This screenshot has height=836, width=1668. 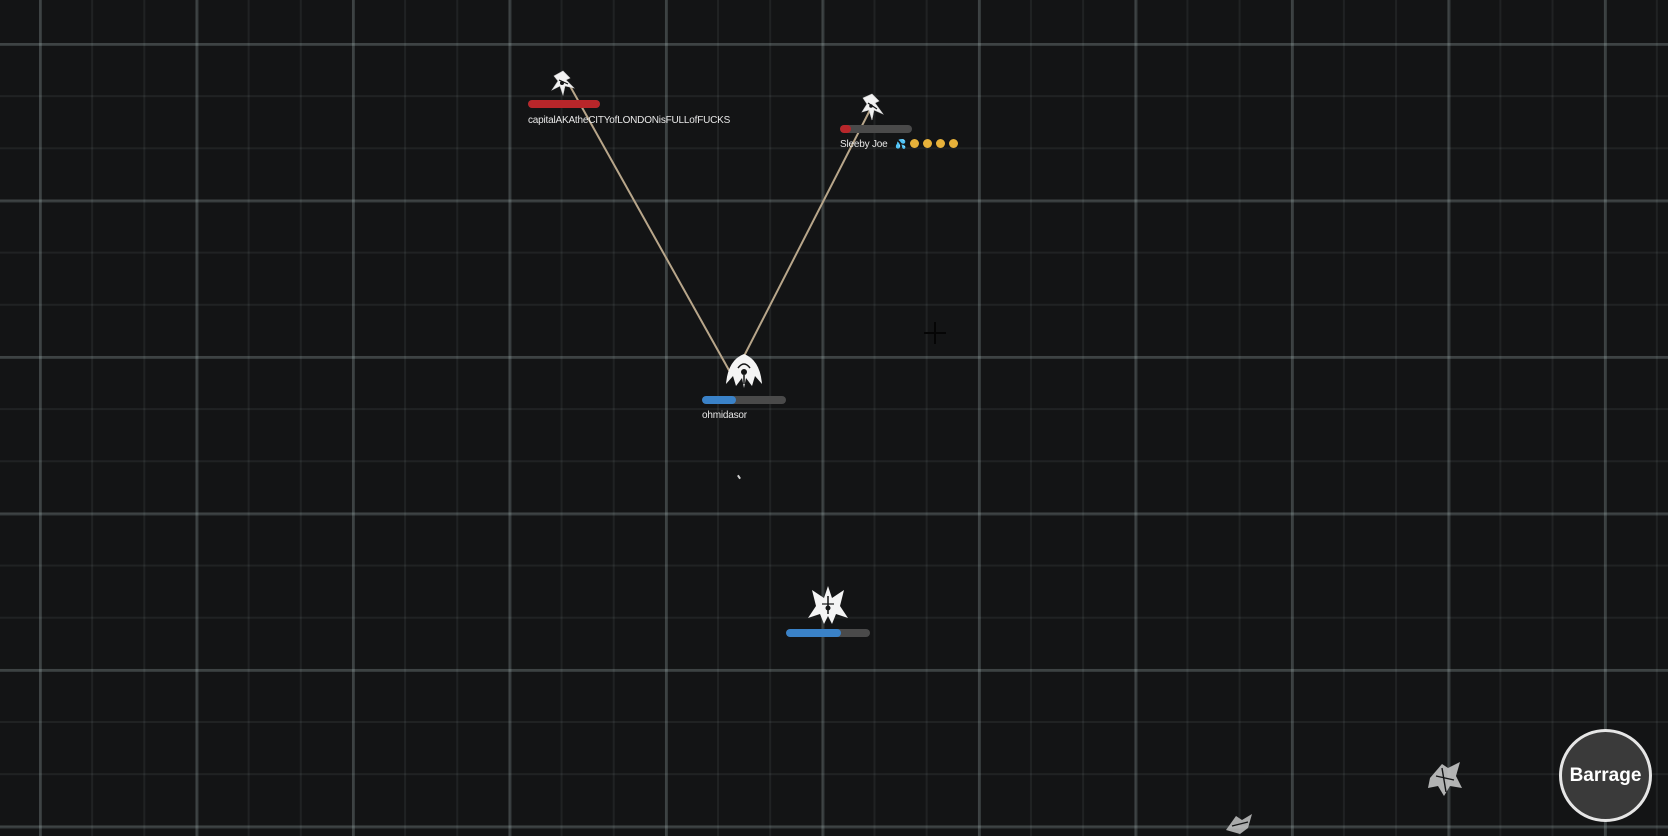 What do you see at coordinates (629, 120) in the screenshot?
I see `player-name: capitalAKAtheCITYofLONDONisFULLofFUCKS` at bounding box center [629, 120].